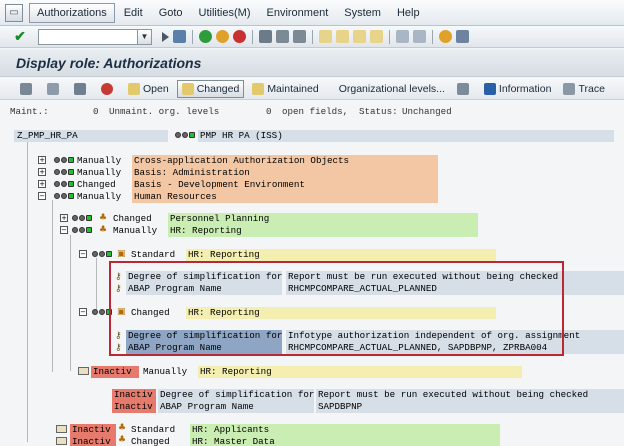  I want to click on glasses-icon, so click(26, 88).